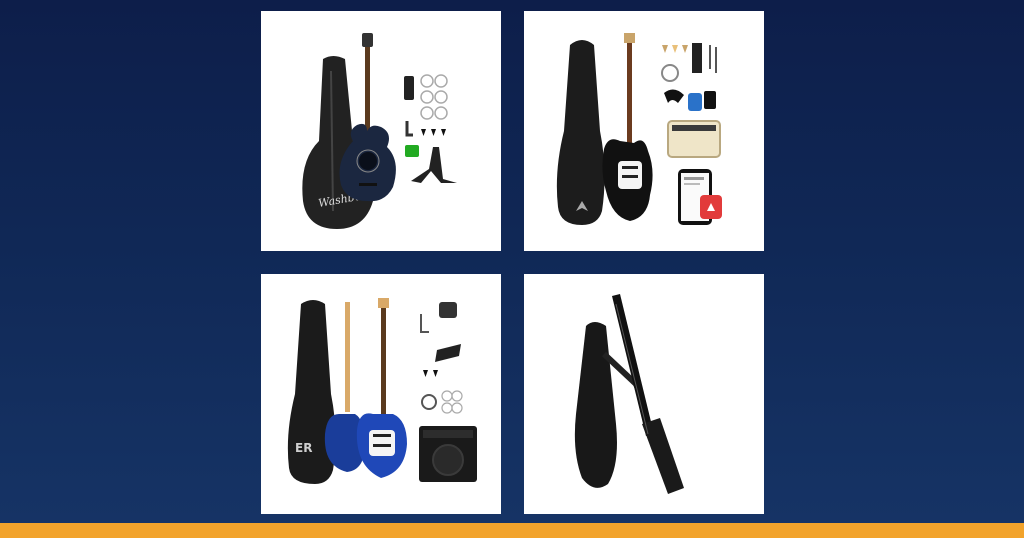 Image resolution: width=1024 pixels, height=538 pixels. I want to click on accent-bar, so click(512, 530).